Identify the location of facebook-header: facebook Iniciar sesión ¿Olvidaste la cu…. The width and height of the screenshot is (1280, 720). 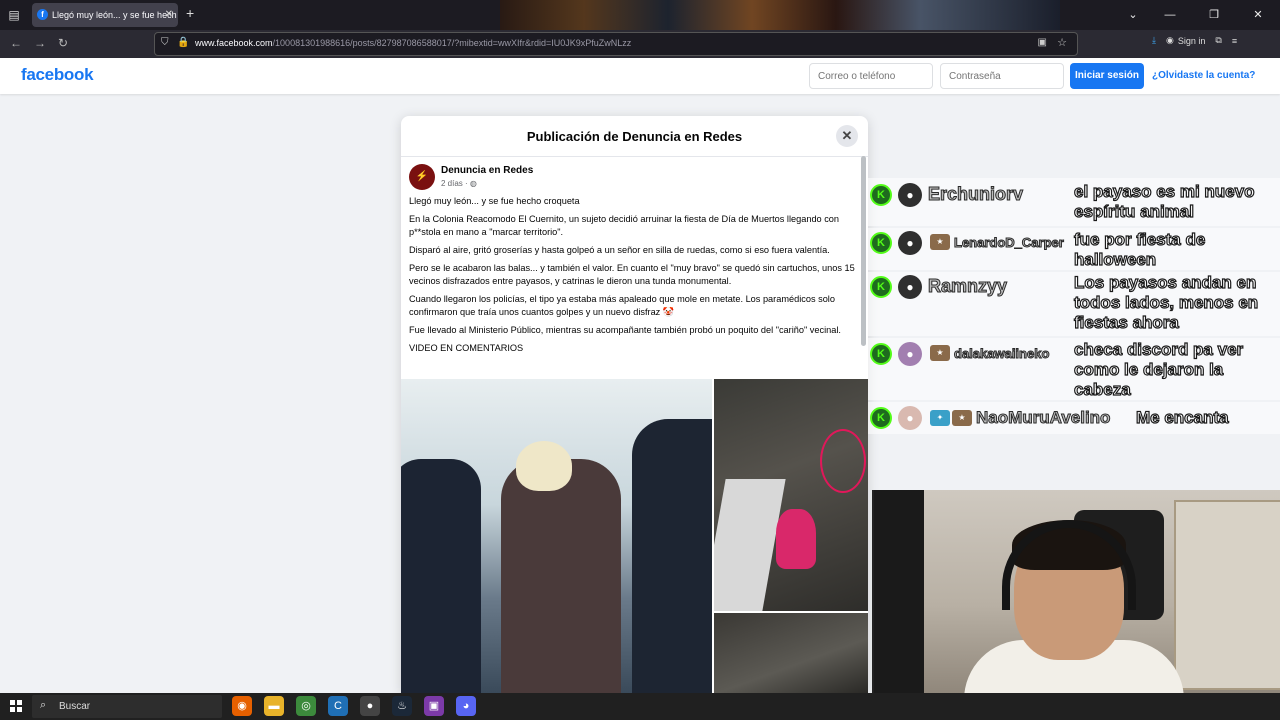
(640, 76).